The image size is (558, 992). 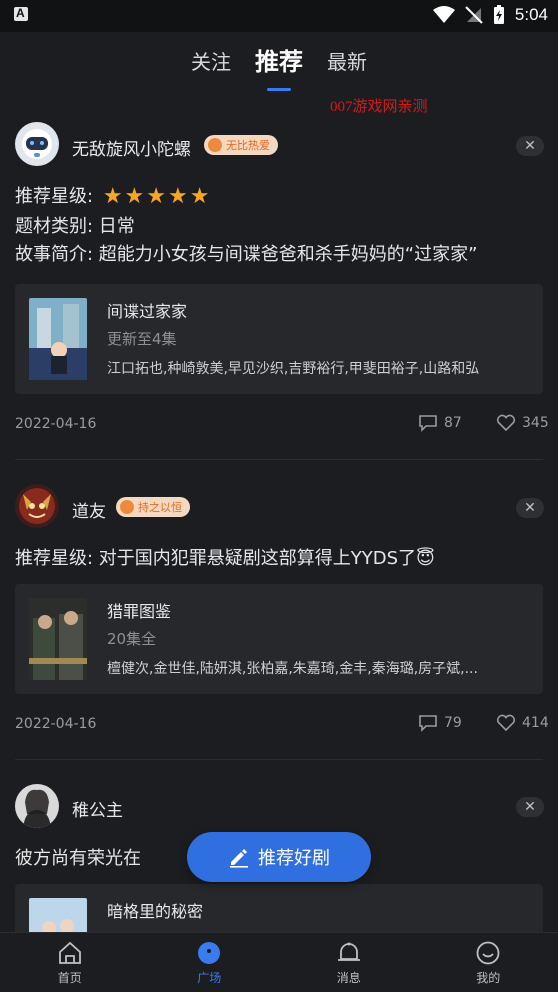 I want to click on no-signal-icon, so click(x=474, y=15).